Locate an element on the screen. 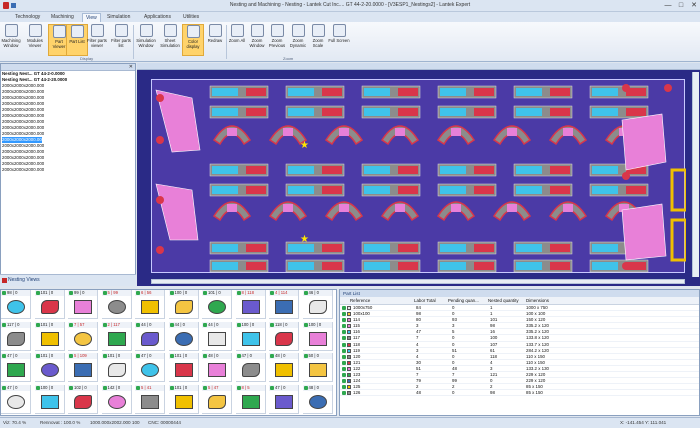  sheet-sim-icon is located at coordinates (170, 30).